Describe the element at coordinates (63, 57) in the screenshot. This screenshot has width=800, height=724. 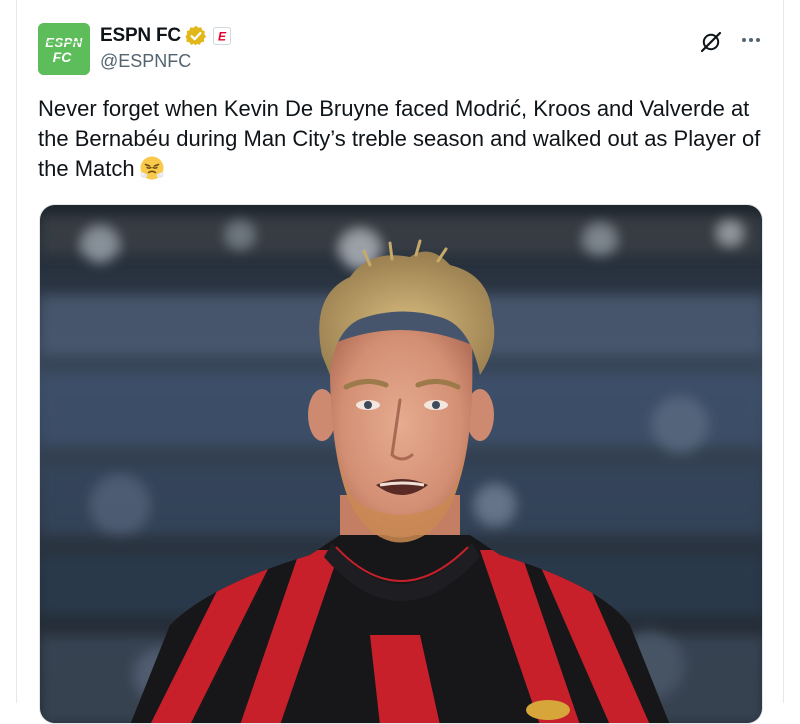
I see `avatar-logo-bottom-text: FC` at that location.